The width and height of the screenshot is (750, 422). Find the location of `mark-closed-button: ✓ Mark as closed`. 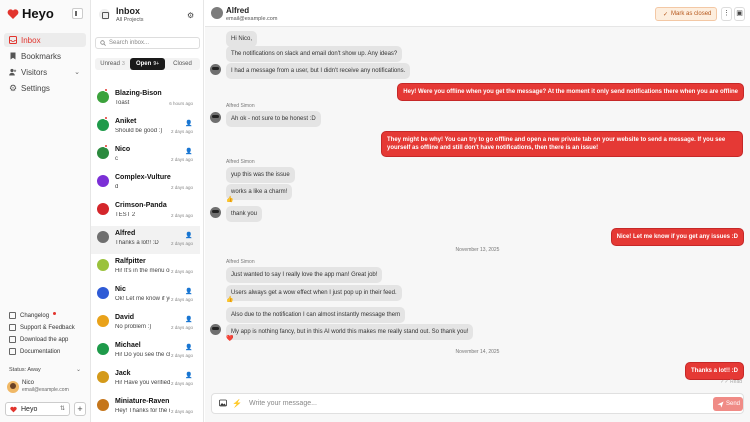

mark-closed-button: ✓ Mark as closed is located at coordinates (686, 14).